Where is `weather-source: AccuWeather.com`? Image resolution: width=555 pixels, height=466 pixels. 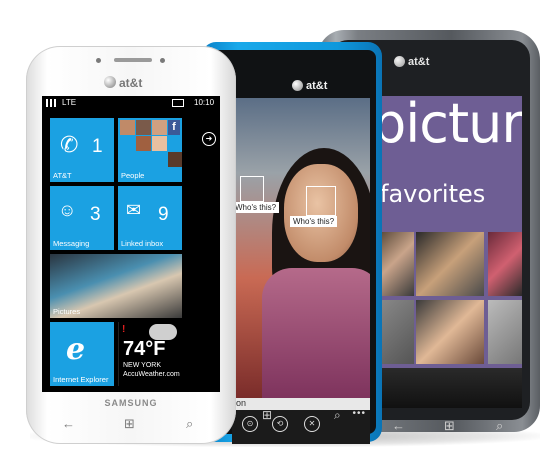 weather-source: AccuWeather.com is located at coordinates (151, 374).